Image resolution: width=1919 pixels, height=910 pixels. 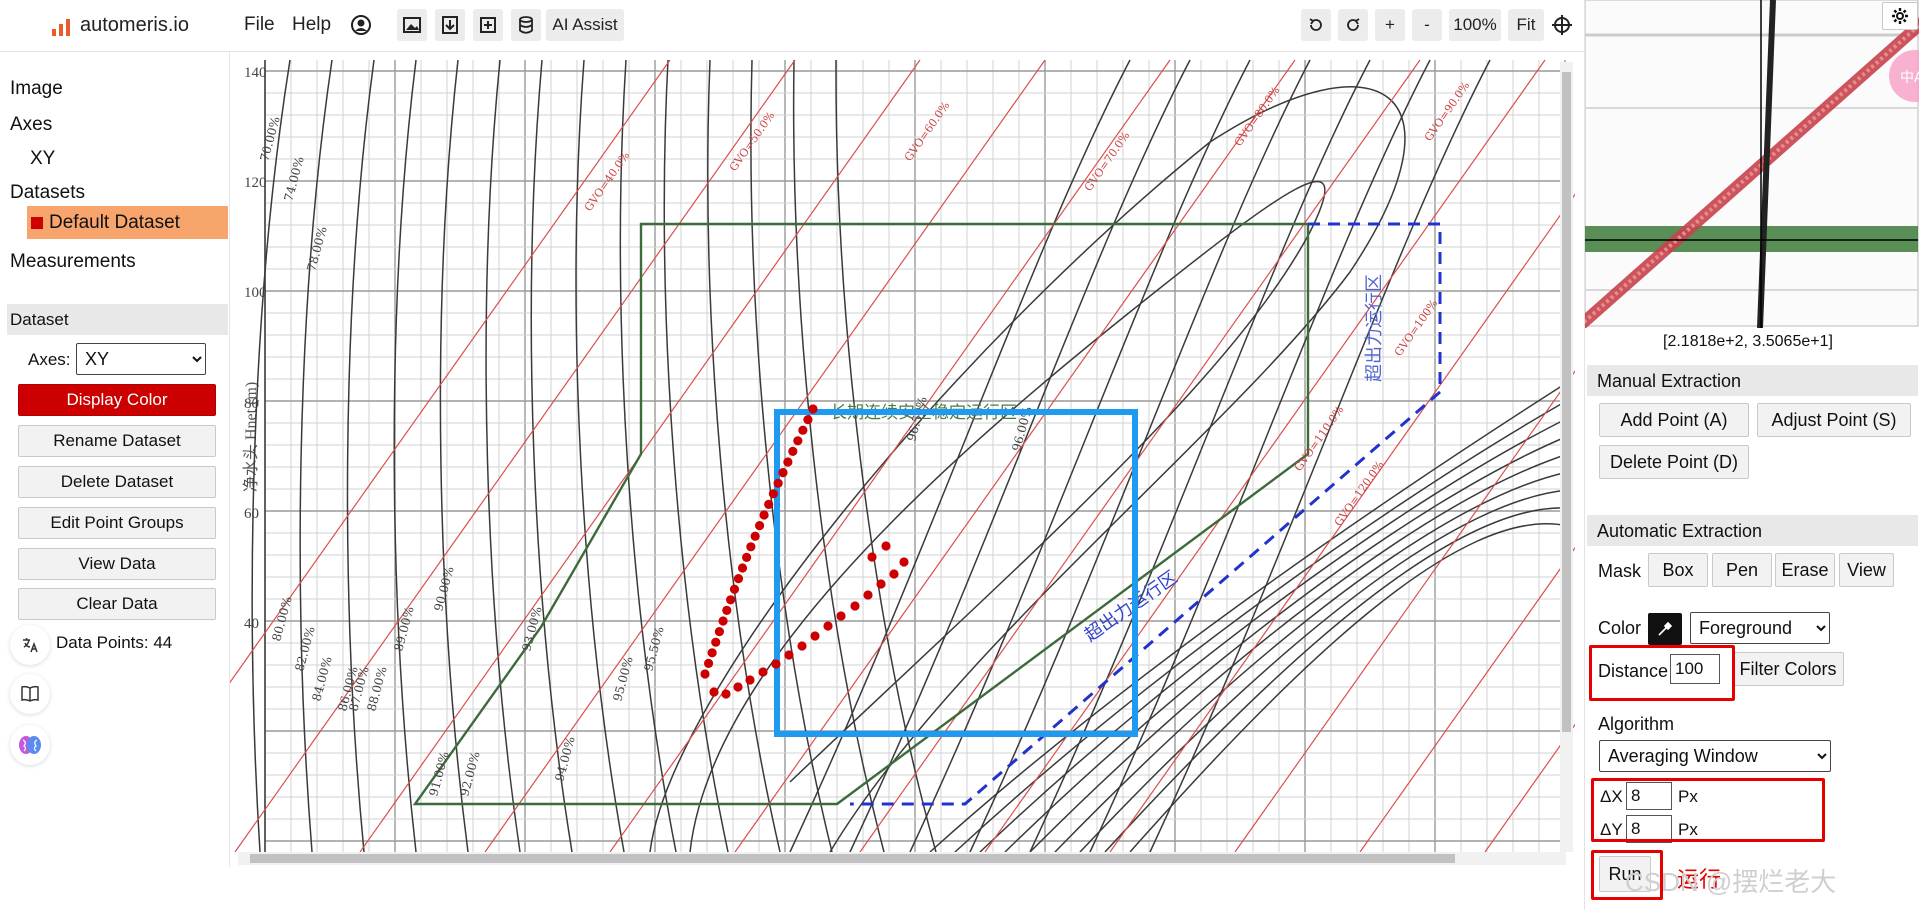 I want to click on tree-datasets: Datasets, so click(x=47, y=193).